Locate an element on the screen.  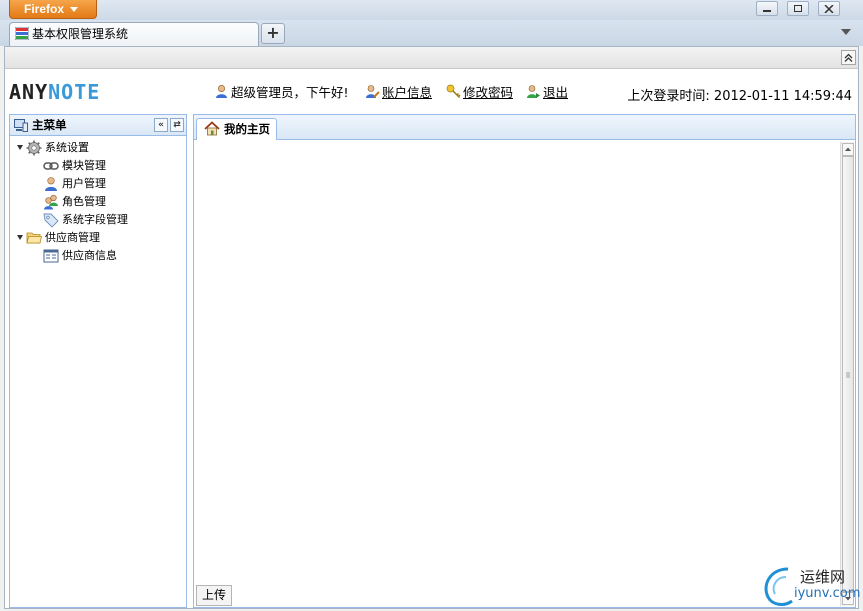
browser-tab: 基本权限管理系统 is located at coordinates (134, 34).